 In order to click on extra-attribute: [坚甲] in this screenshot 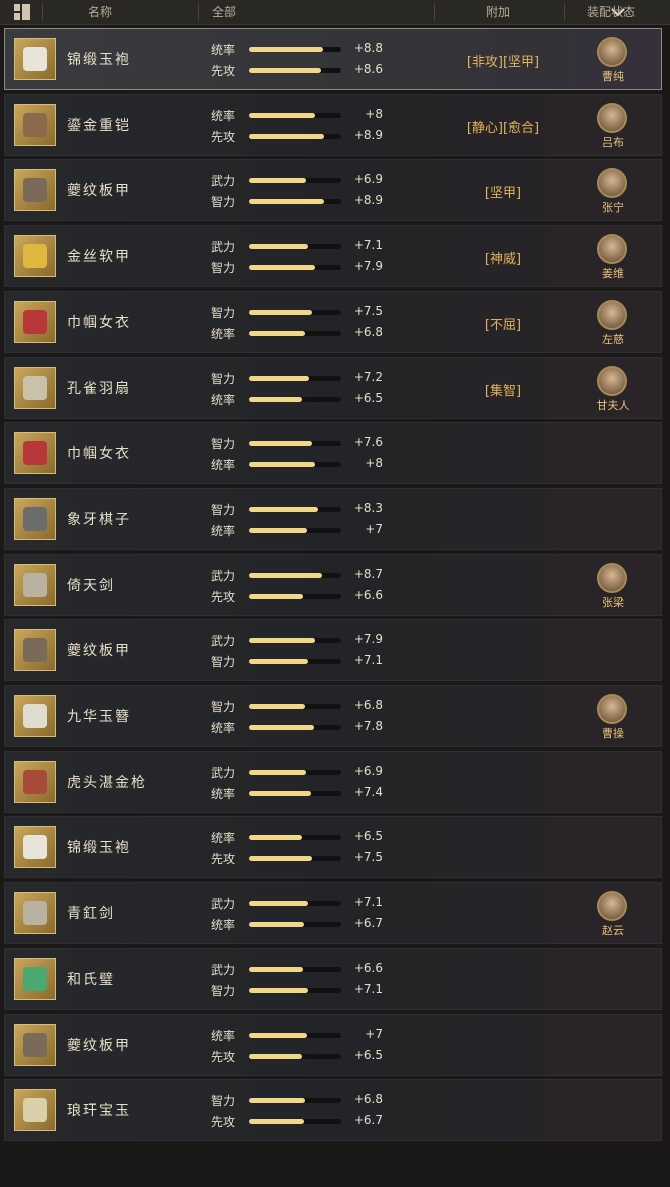, I will do `click(503, 193)`.